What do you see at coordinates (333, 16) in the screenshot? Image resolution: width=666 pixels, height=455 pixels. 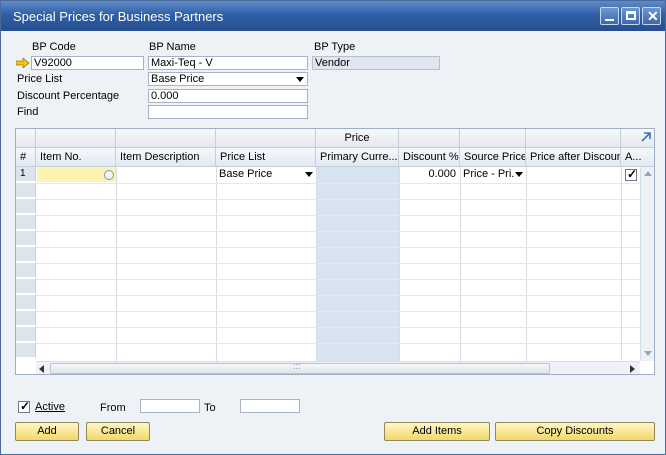 I see `title-bar: Special Prices for Business Partners ✕` at bounding box center [333, 16].